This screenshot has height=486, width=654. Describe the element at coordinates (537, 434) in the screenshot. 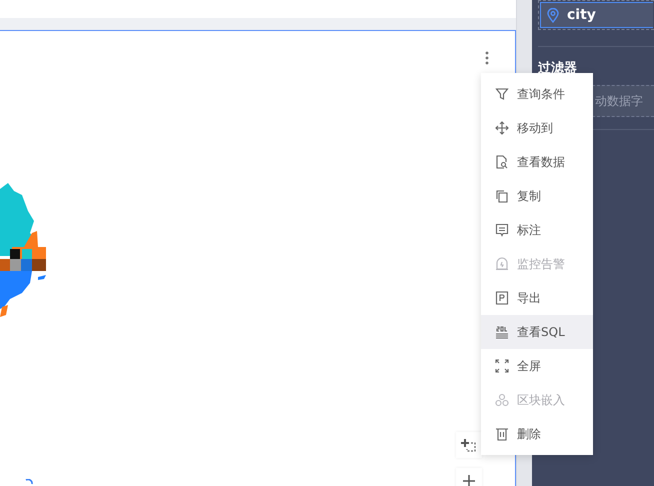

I see `menu-item: 删除` at that location.